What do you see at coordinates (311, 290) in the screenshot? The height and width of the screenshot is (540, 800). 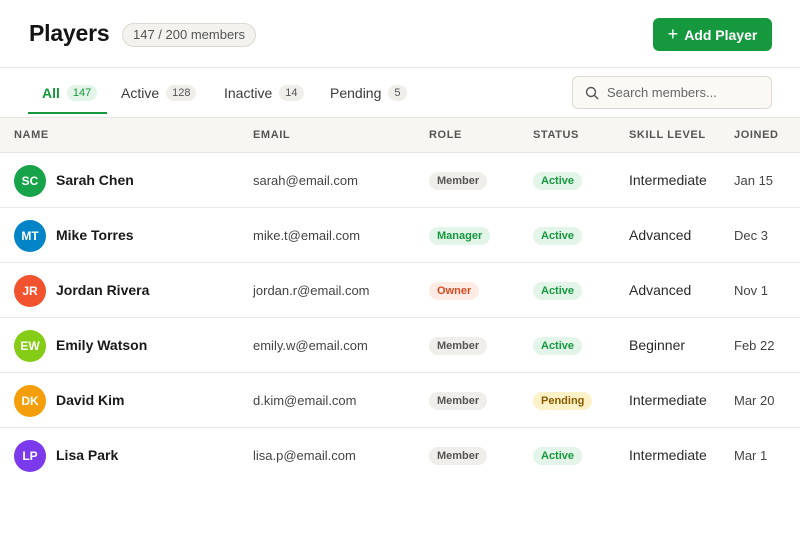 I see `player-email: jordan.r@email.com` at bounding box center [311, 290].